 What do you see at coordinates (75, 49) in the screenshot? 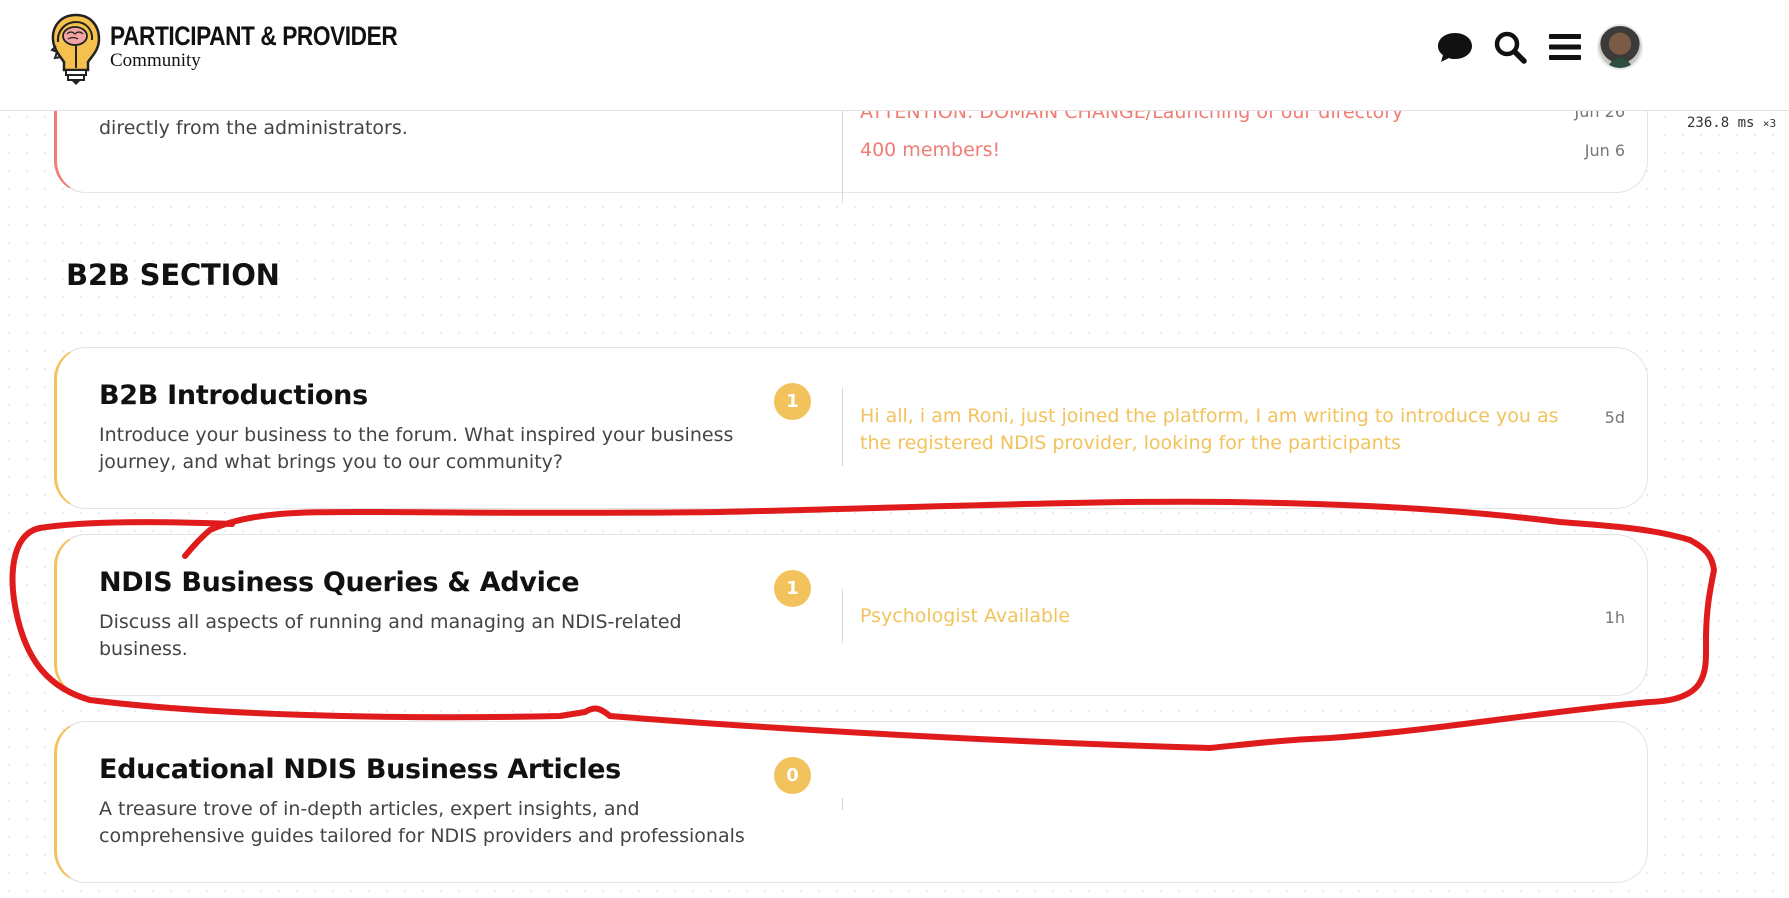
I see `lightbulb-brain-logo-icon` at bounding box center [75, 49].